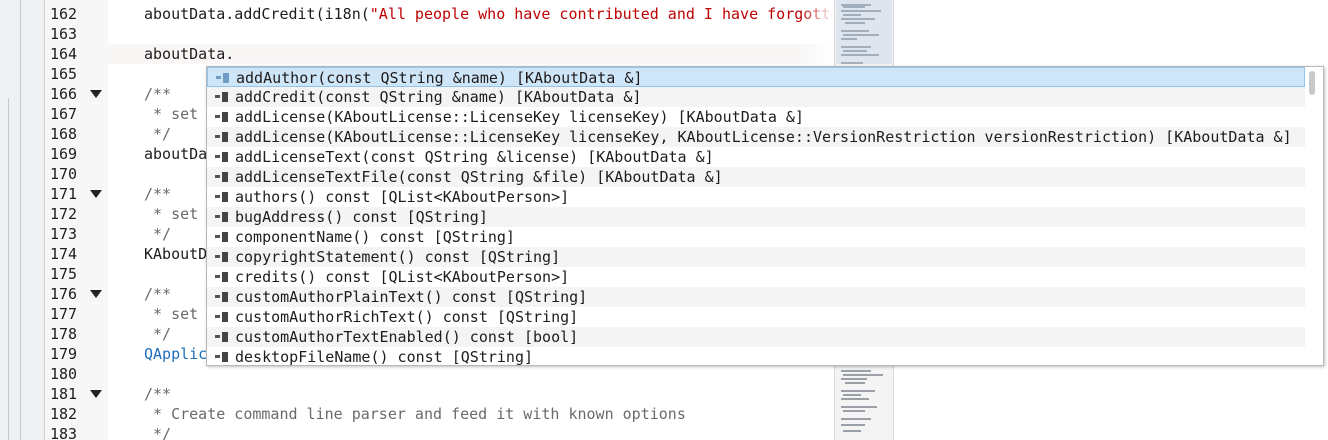 Image resolution: width=1328 pixels, height=440 pixels. What do you see at coordinates (64, 314) in the screenshot?
I see `line-number: 177` at bounding box center [64, 314].